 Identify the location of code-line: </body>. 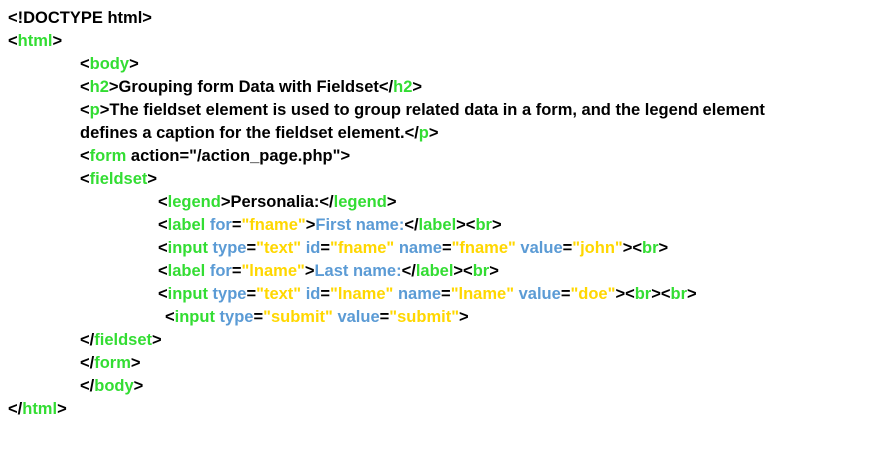
(111, 386).